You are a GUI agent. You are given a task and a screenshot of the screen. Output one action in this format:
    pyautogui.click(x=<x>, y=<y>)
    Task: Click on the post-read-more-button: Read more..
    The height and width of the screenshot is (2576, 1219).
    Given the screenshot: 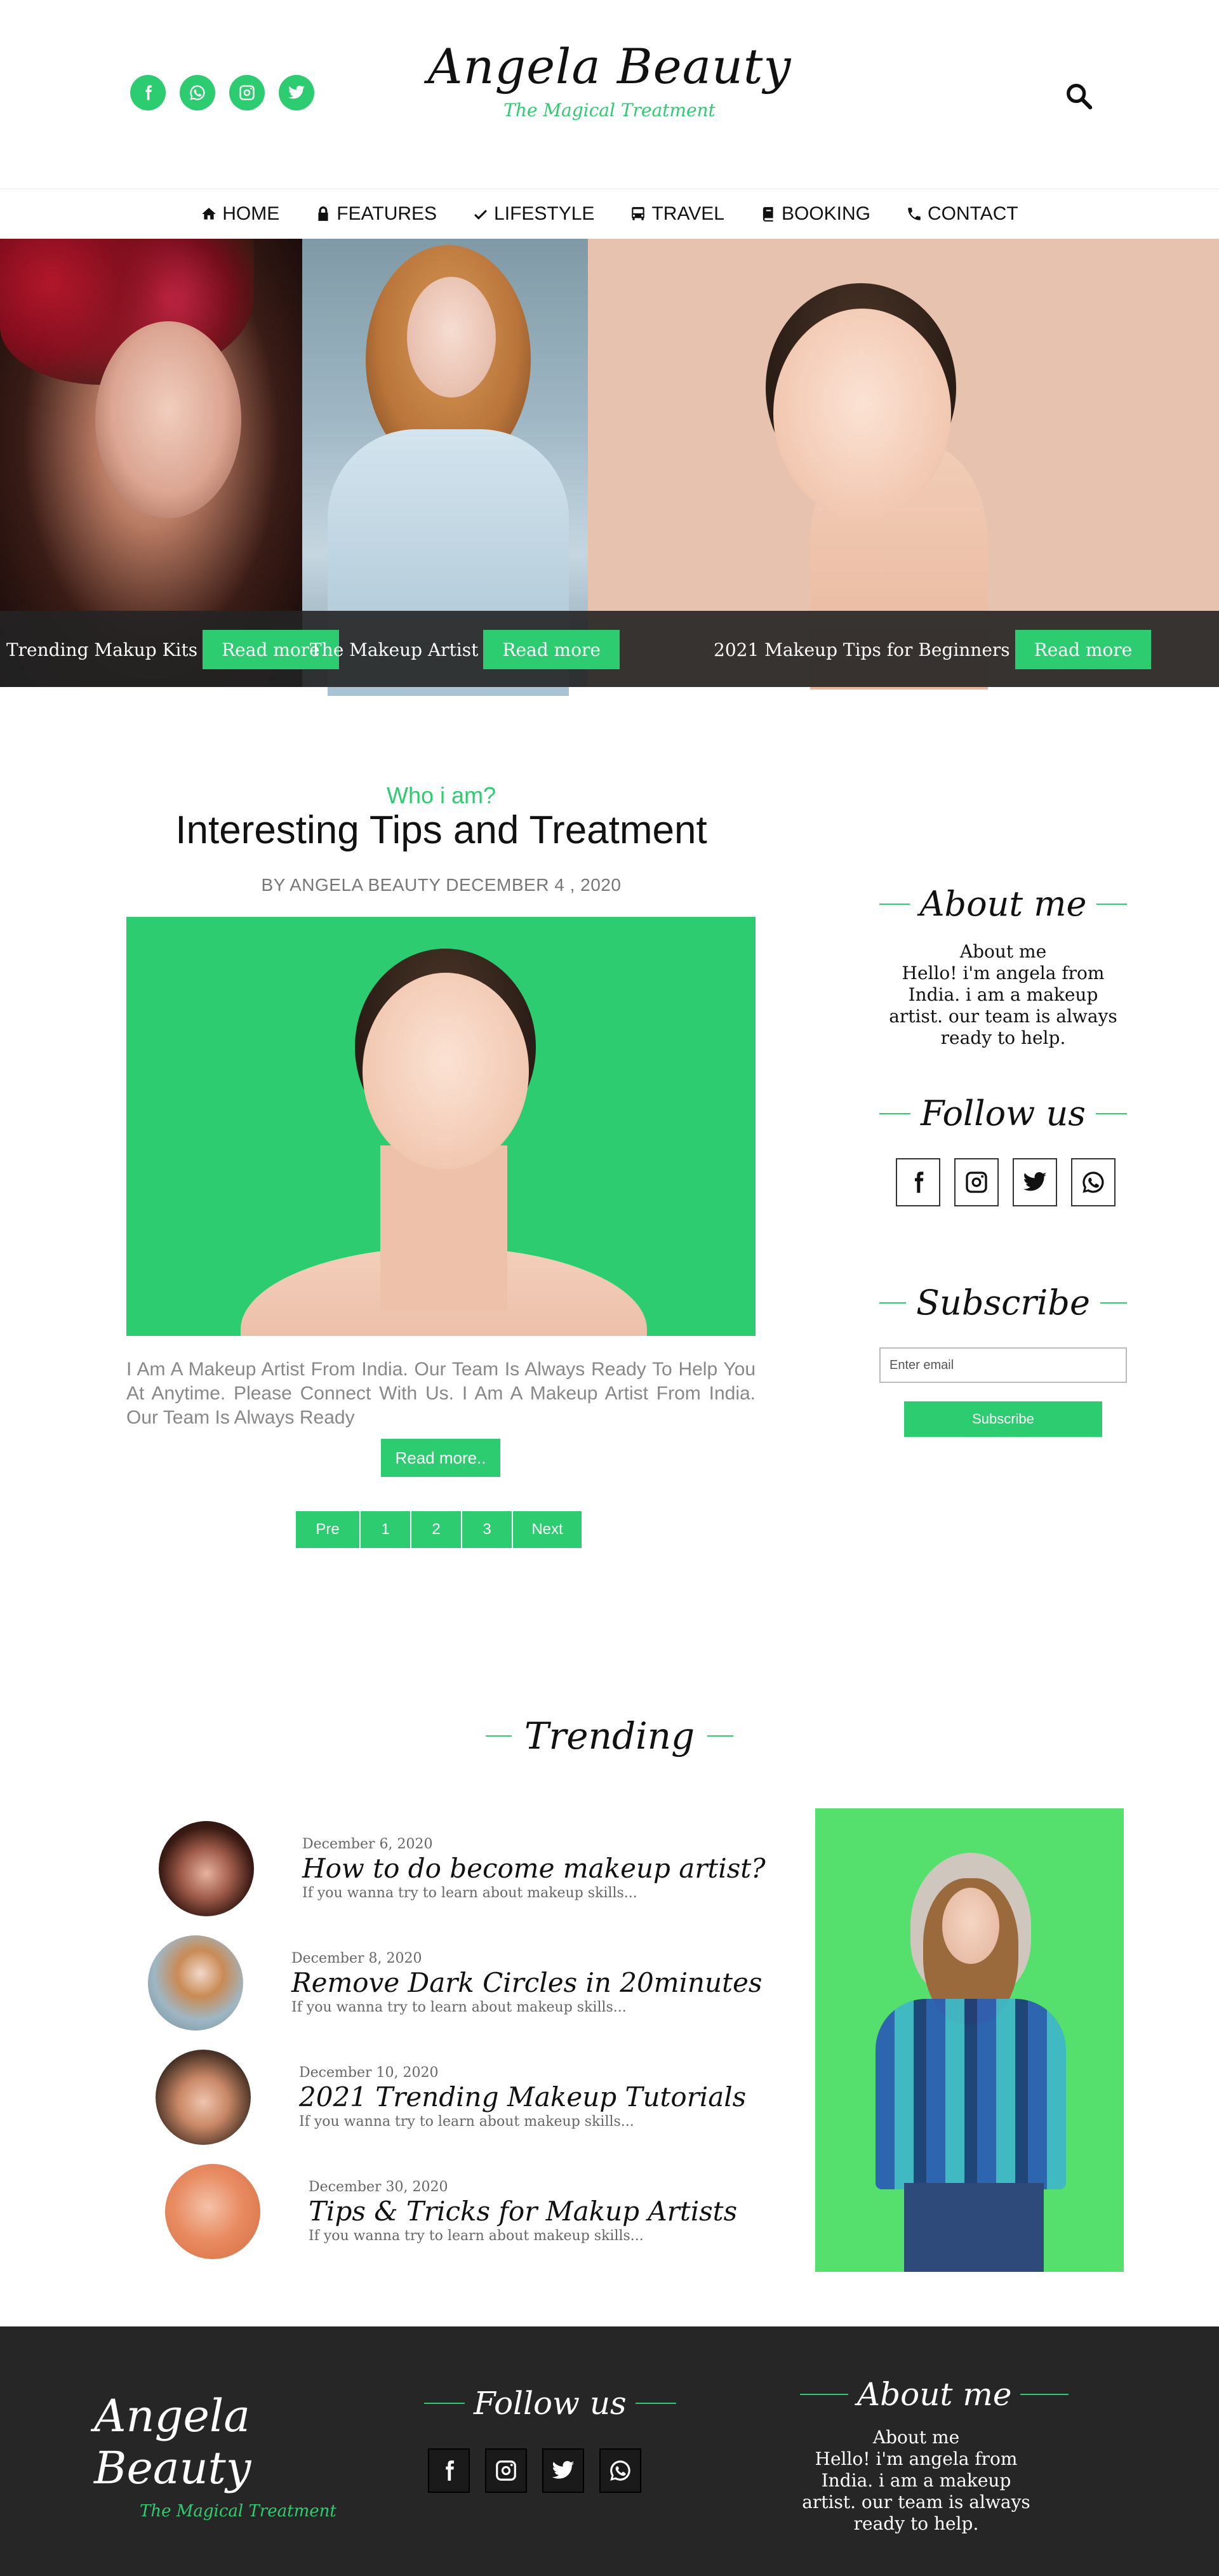 What is the action you would take?
    pyautogui.click(x=440, y=1458)
    